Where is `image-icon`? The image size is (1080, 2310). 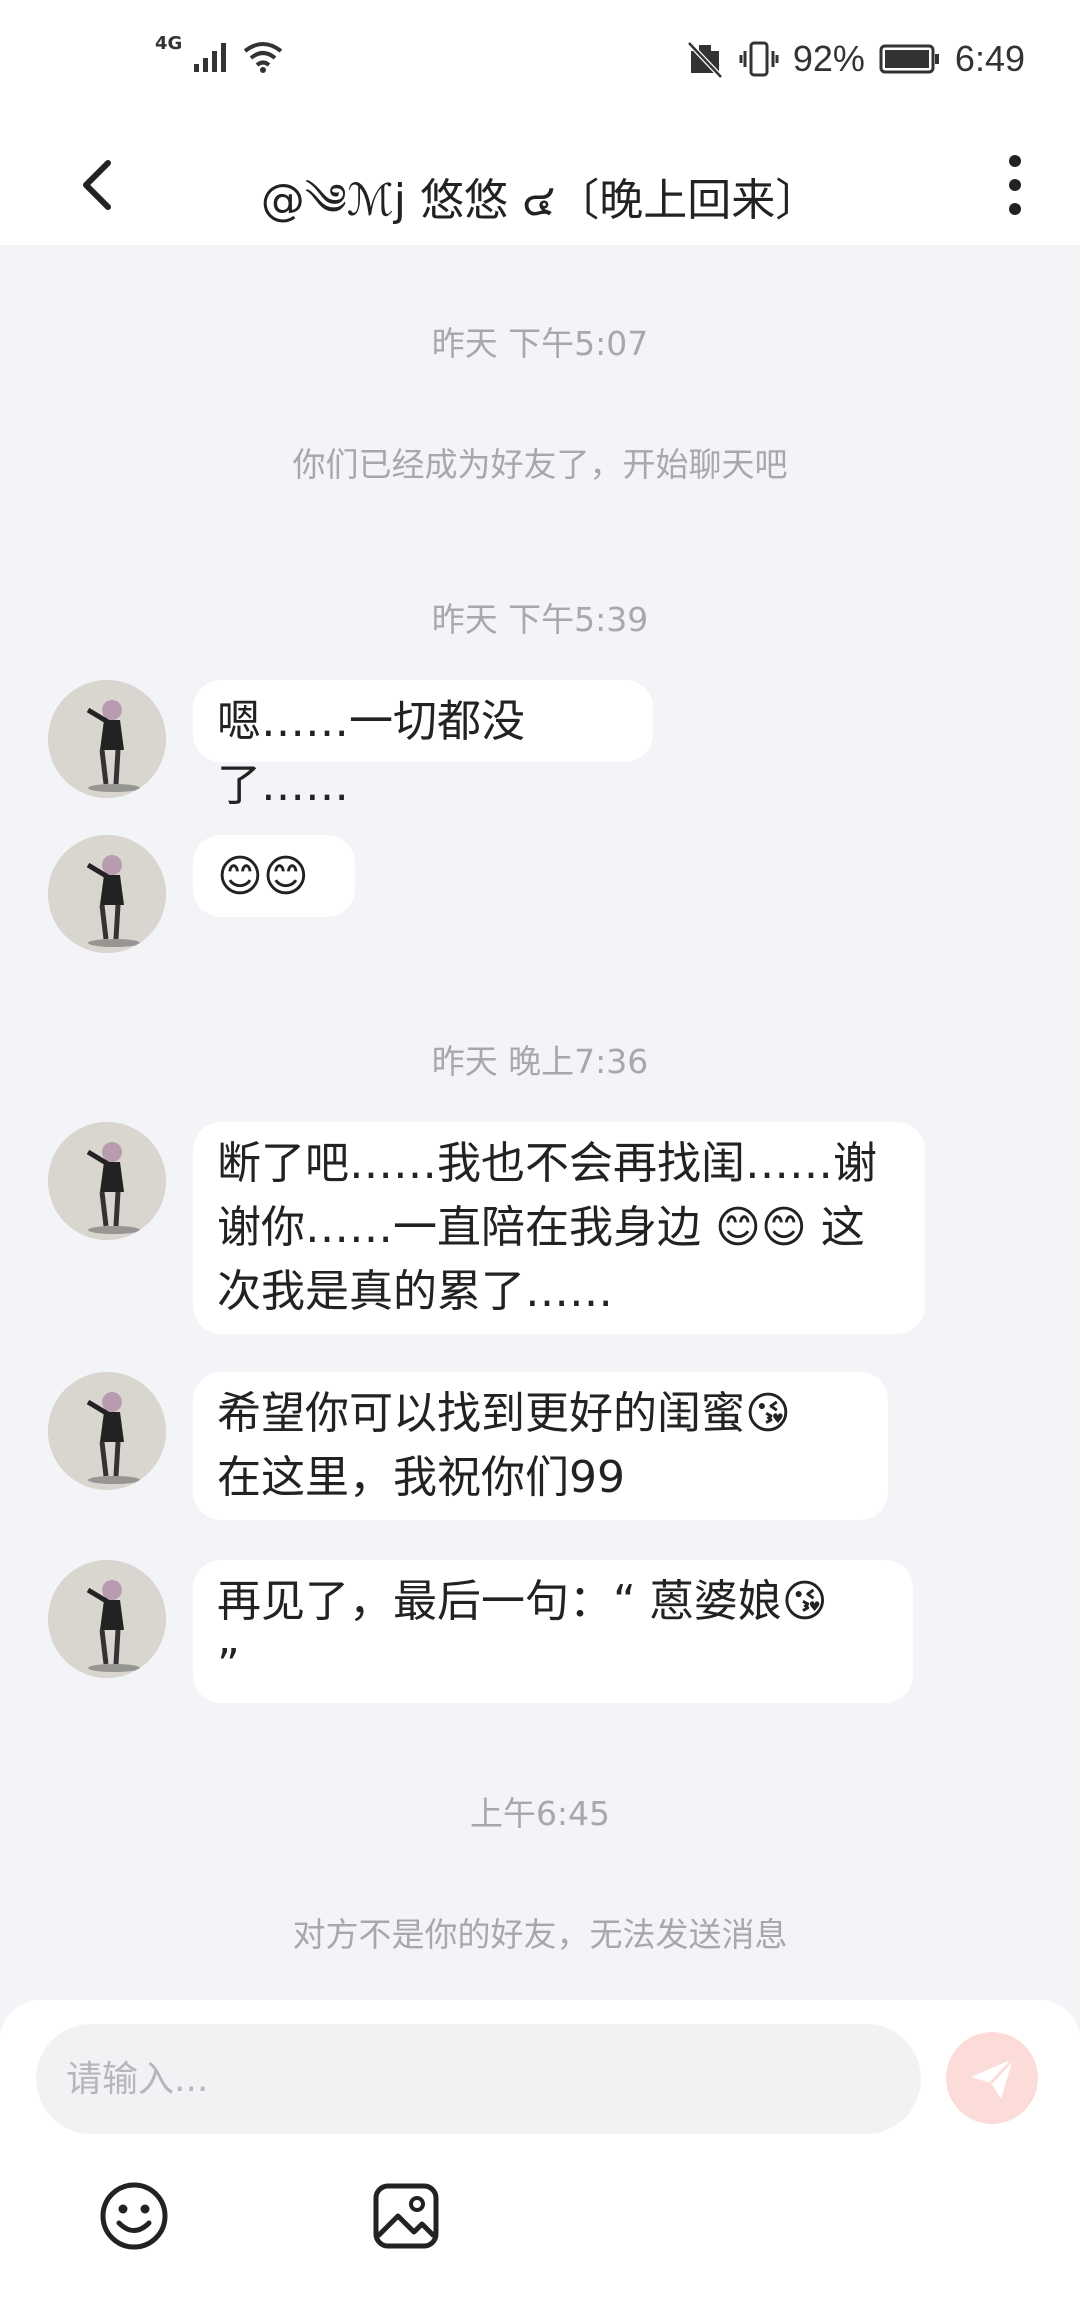
image-icon is located at coordinates (406, 2216).